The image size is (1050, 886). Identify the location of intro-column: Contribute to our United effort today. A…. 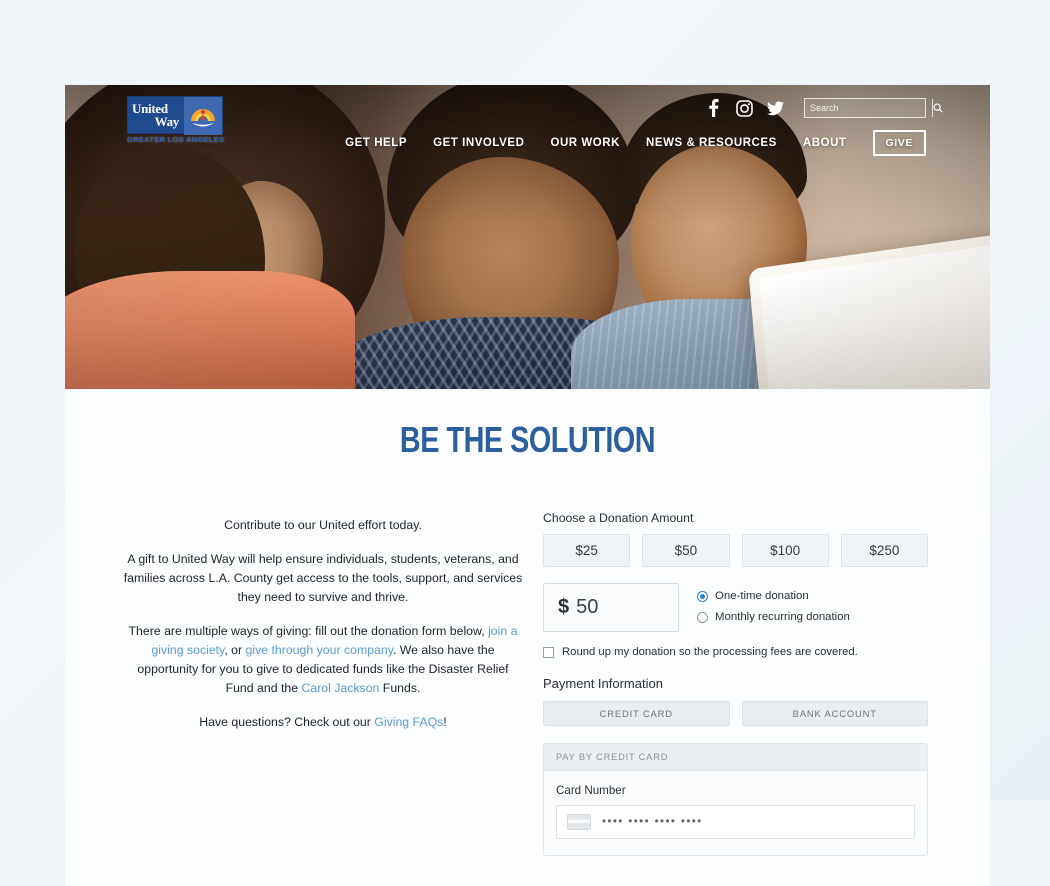
(323, 683).